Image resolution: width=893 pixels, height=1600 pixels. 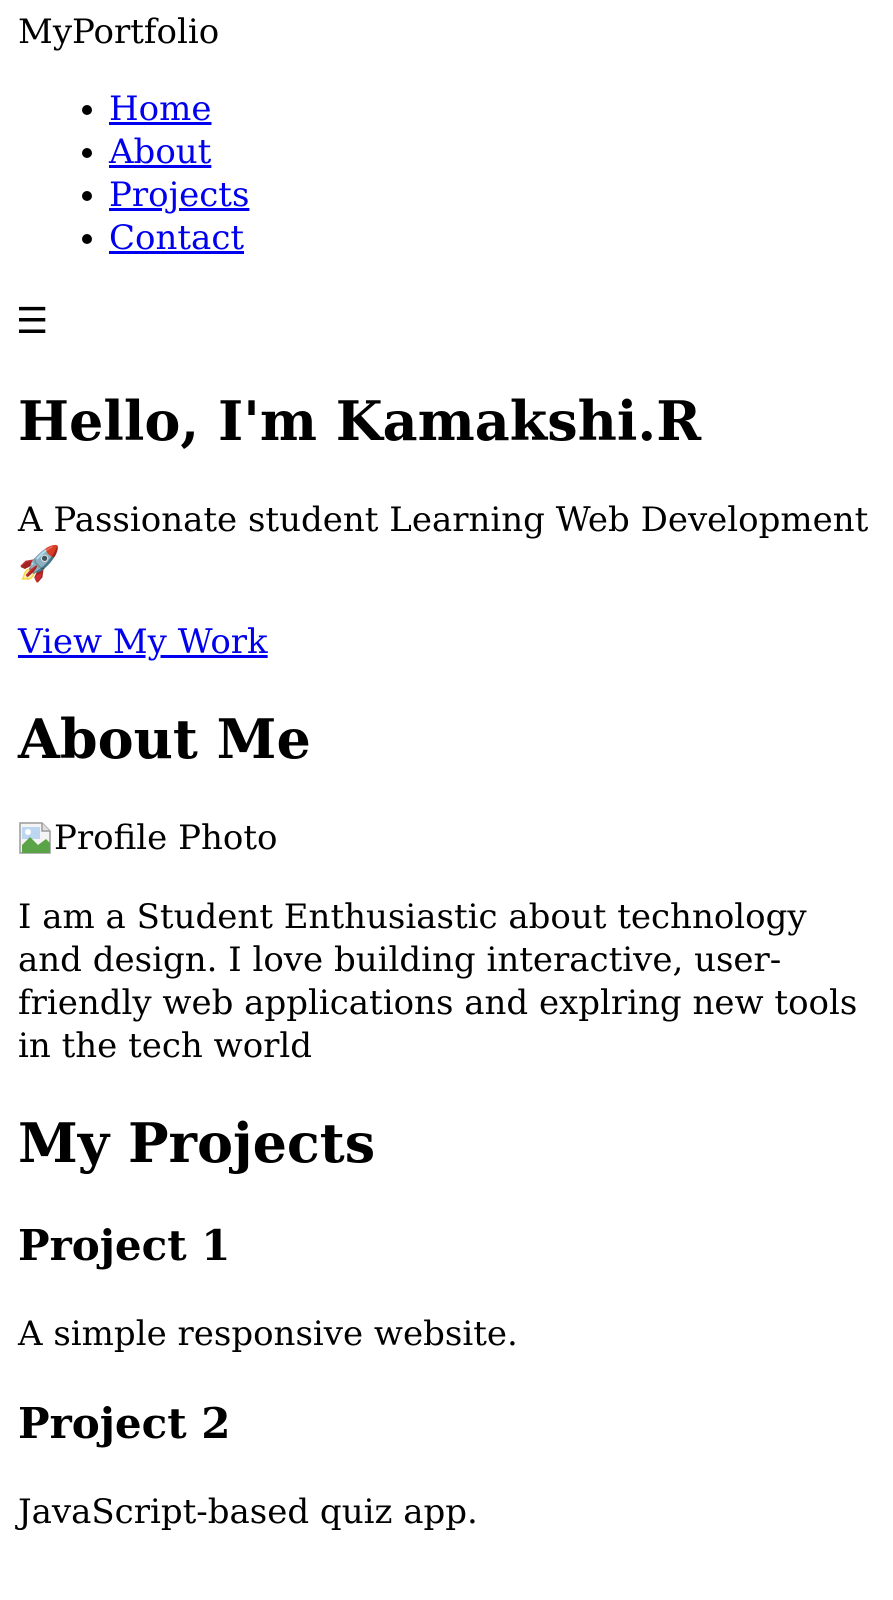 What do you see at coordinates (360, 421) in the screenshot?
I see `hero-title: Hello, I'm Kamakshi.R` at bounding box center [360, 421].